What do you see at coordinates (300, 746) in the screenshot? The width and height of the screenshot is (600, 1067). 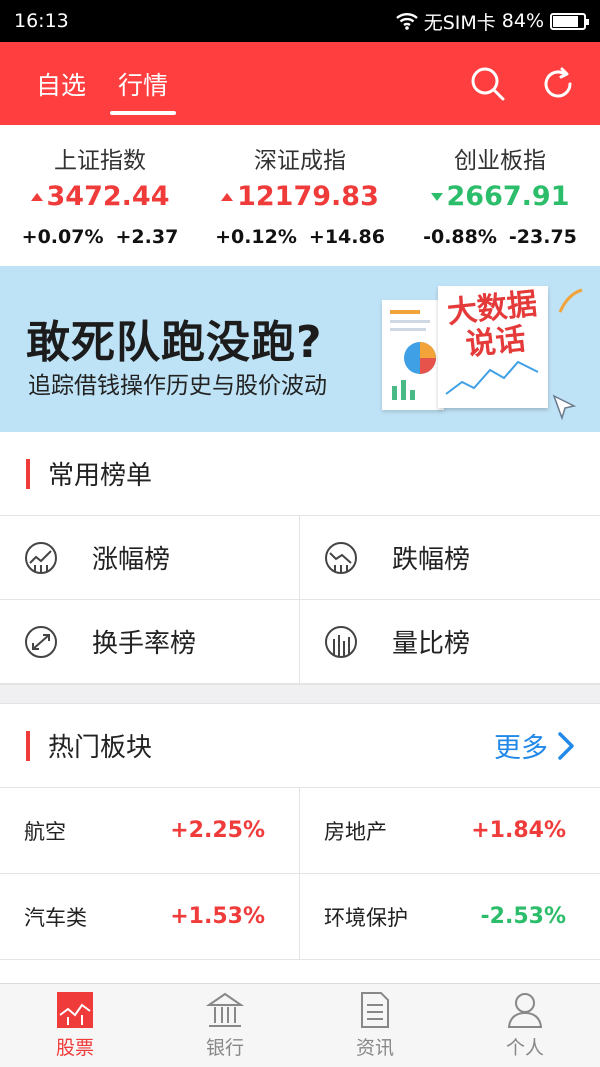 I see `hot-sectors-header: 热门板块 更多` at bounding box center [300, 746].